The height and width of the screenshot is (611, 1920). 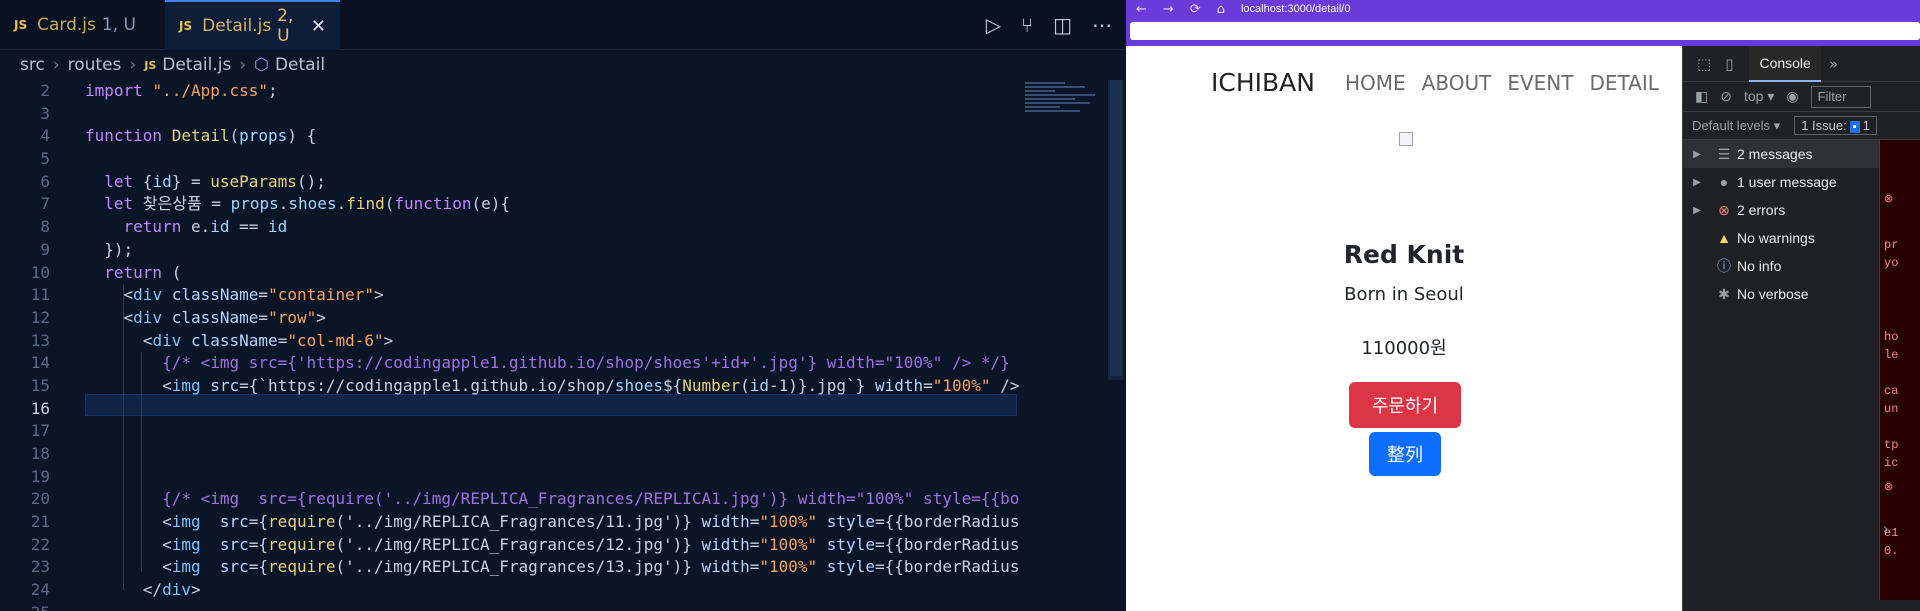 I want to click on editor-scrollbar, so click(x=1116, y=230).